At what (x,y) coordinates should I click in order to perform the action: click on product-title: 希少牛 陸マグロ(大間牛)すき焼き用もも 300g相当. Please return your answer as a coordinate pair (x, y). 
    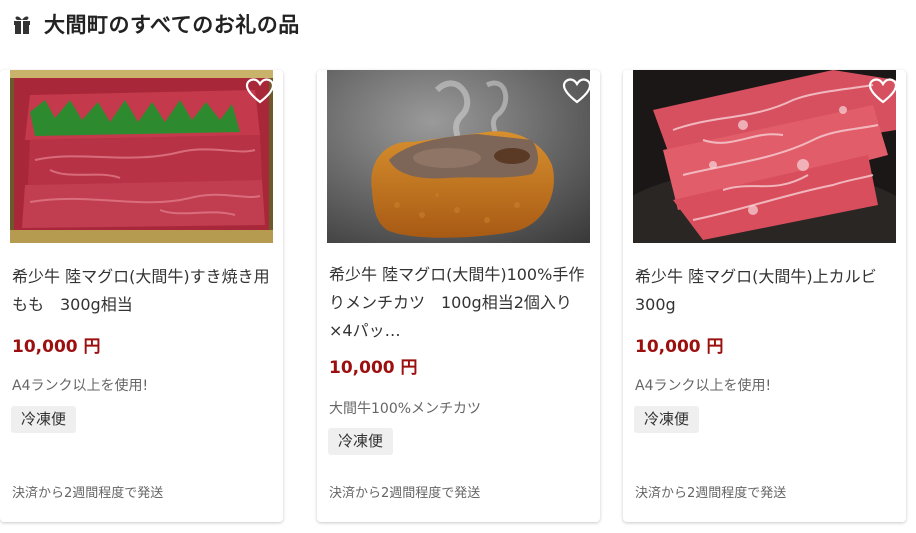
    Looking at the image, I should click on (143, 291).